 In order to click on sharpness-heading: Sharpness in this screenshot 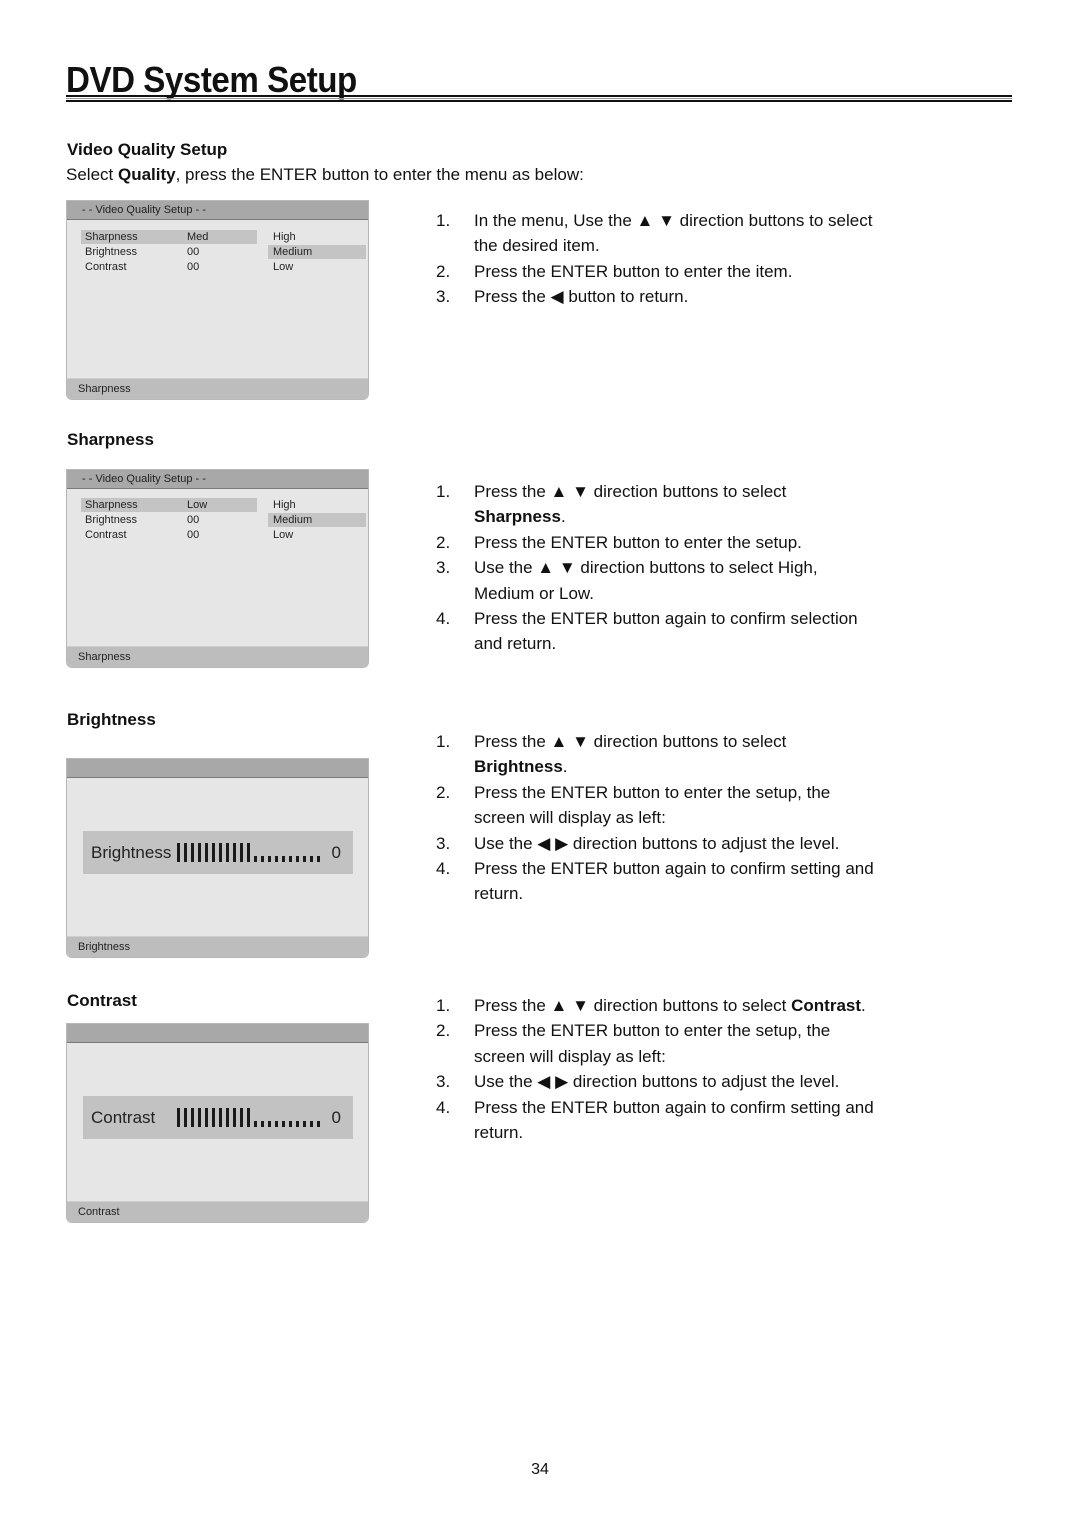, I will do `click(110, 439)`.